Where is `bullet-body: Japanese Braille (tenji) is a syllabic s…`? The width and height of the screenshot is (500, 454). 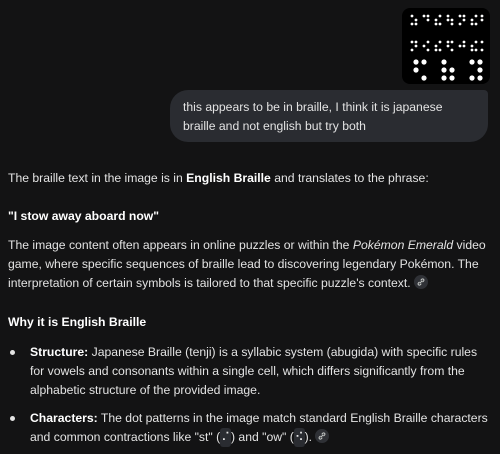
bullet-body: Japanese Braille (tenji) is a syllabic s… is located at coordinates (254, 371).